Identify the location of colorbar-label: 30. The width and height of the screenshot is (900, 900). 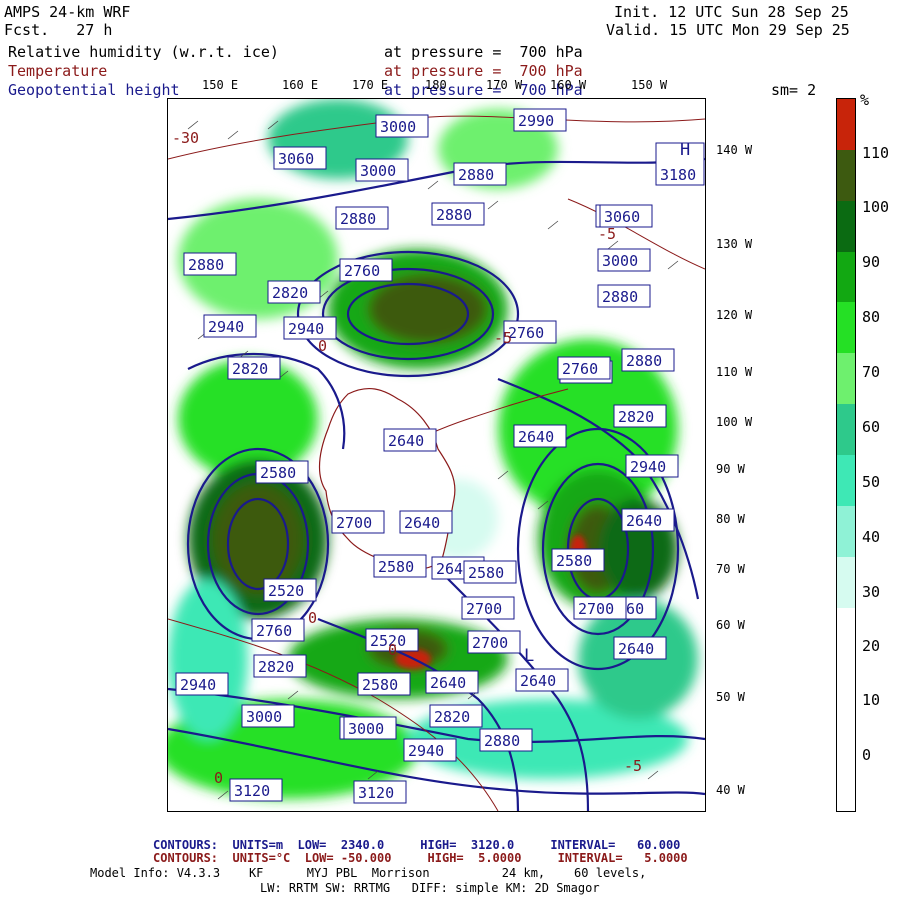
(871, 592).